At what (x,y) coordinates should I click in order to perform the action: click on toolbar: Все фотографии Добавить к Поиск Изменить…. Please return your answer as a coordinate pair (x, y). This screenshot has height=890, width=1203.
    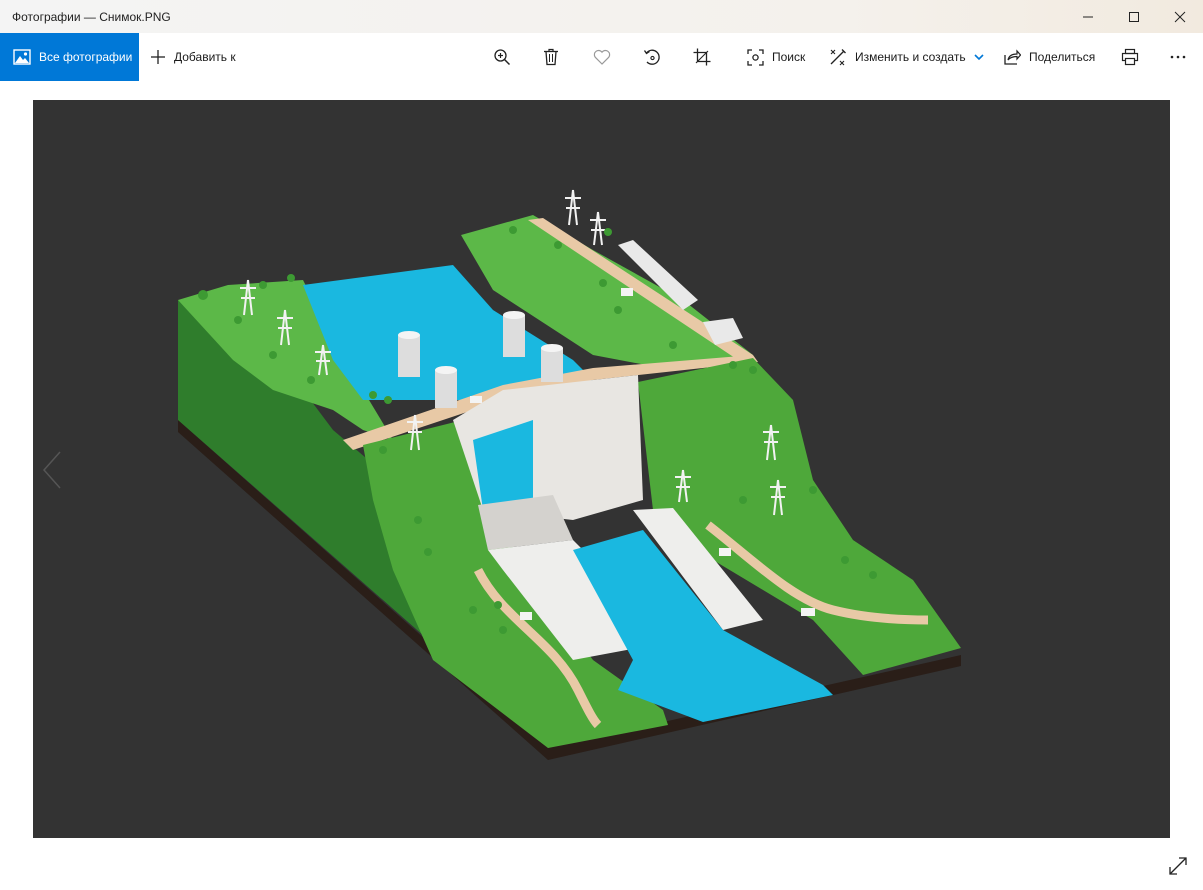
    Looking at the image, I should click on (601, 57).